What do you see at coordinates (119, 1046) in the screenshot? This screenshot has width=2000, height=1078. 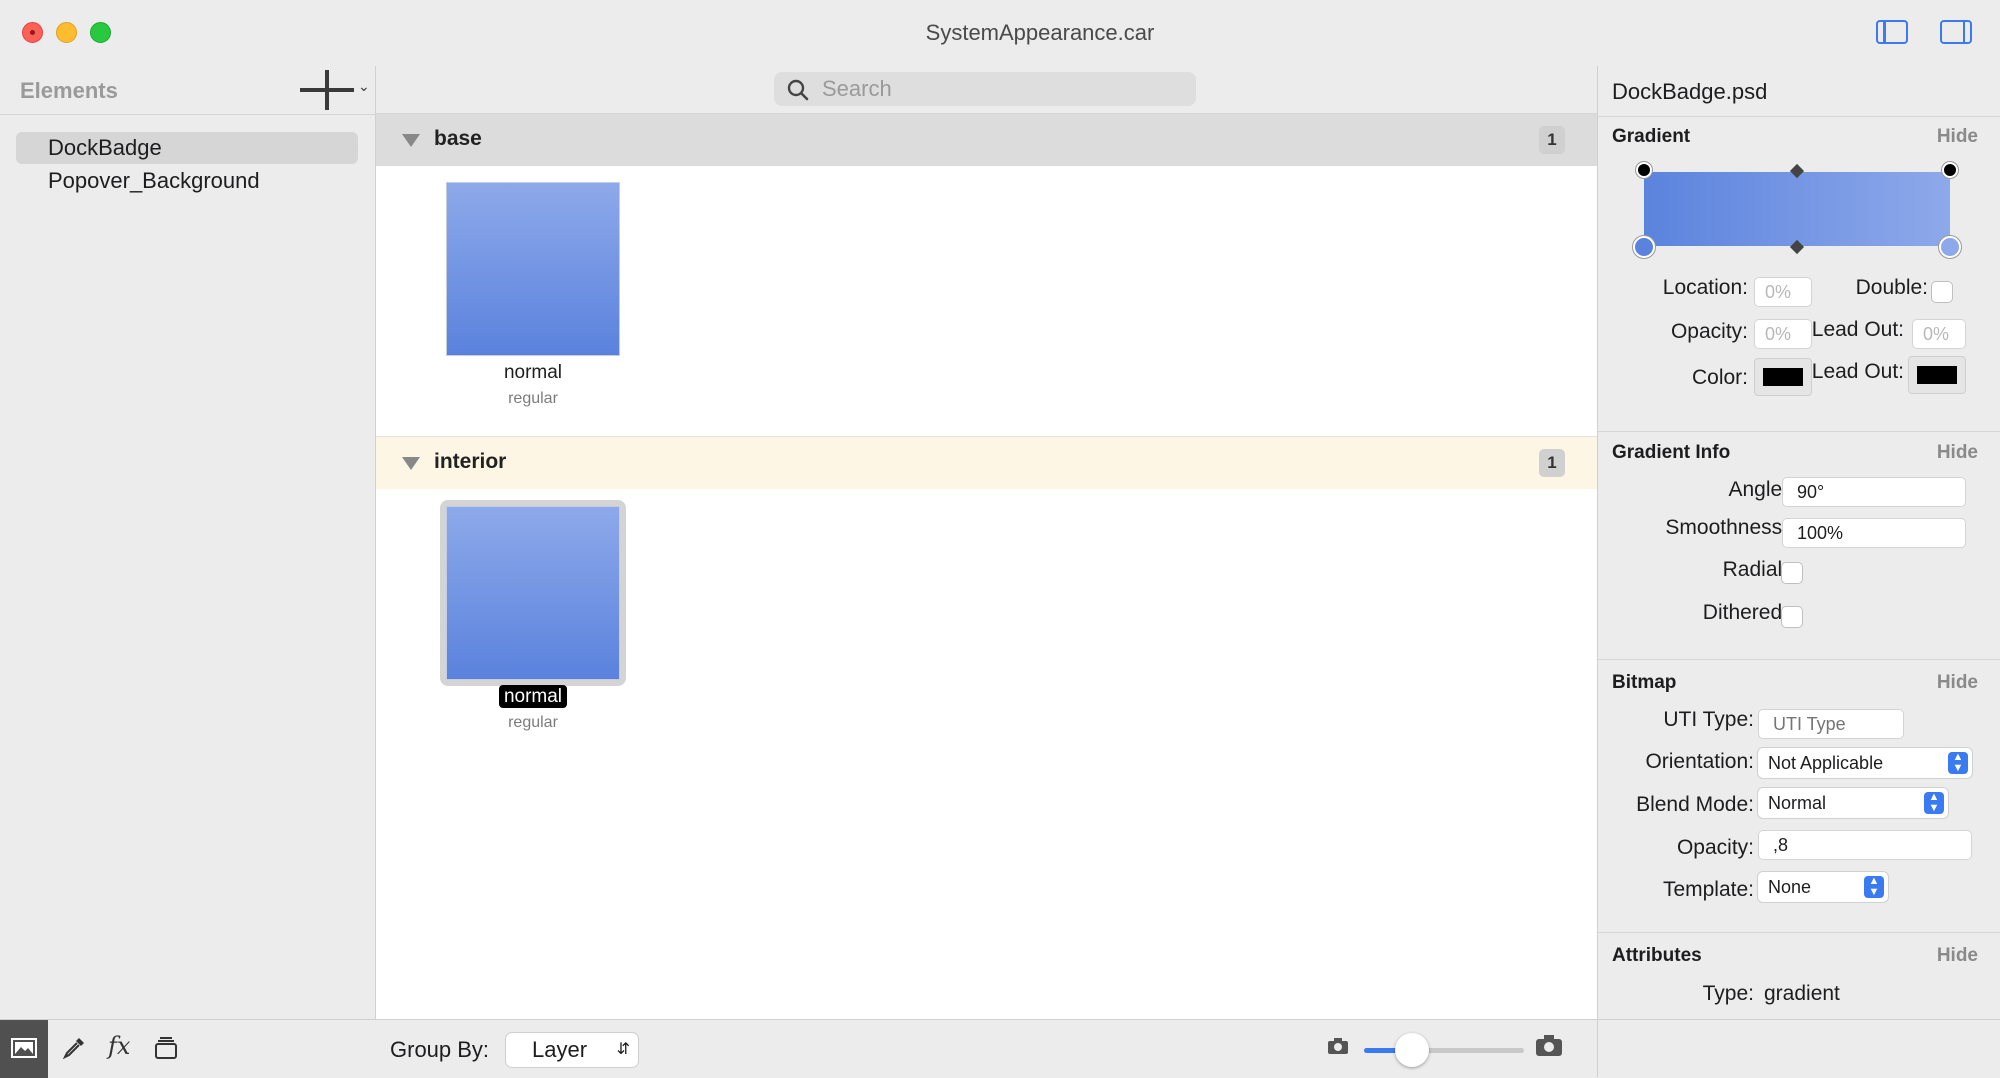 I see `function-icon: fx` at bounding box center [119, 1046].